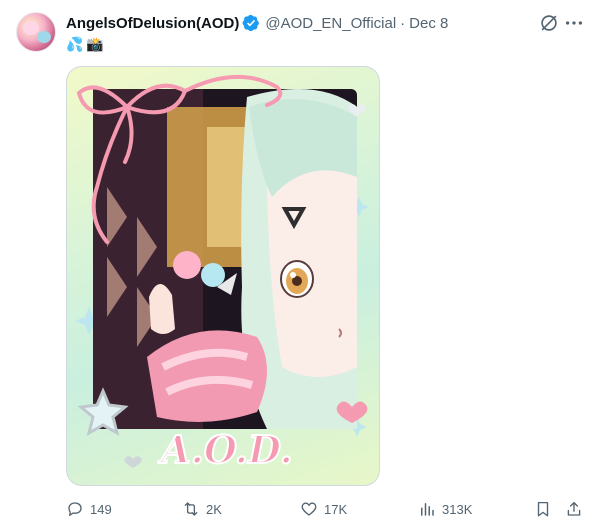 This screenshot has height=531, width=600. What do you see at coordinates (75, 44) in the screenshot?
I see `sweat-droplets-emoji: 💦` at bounding box center [75, 44].